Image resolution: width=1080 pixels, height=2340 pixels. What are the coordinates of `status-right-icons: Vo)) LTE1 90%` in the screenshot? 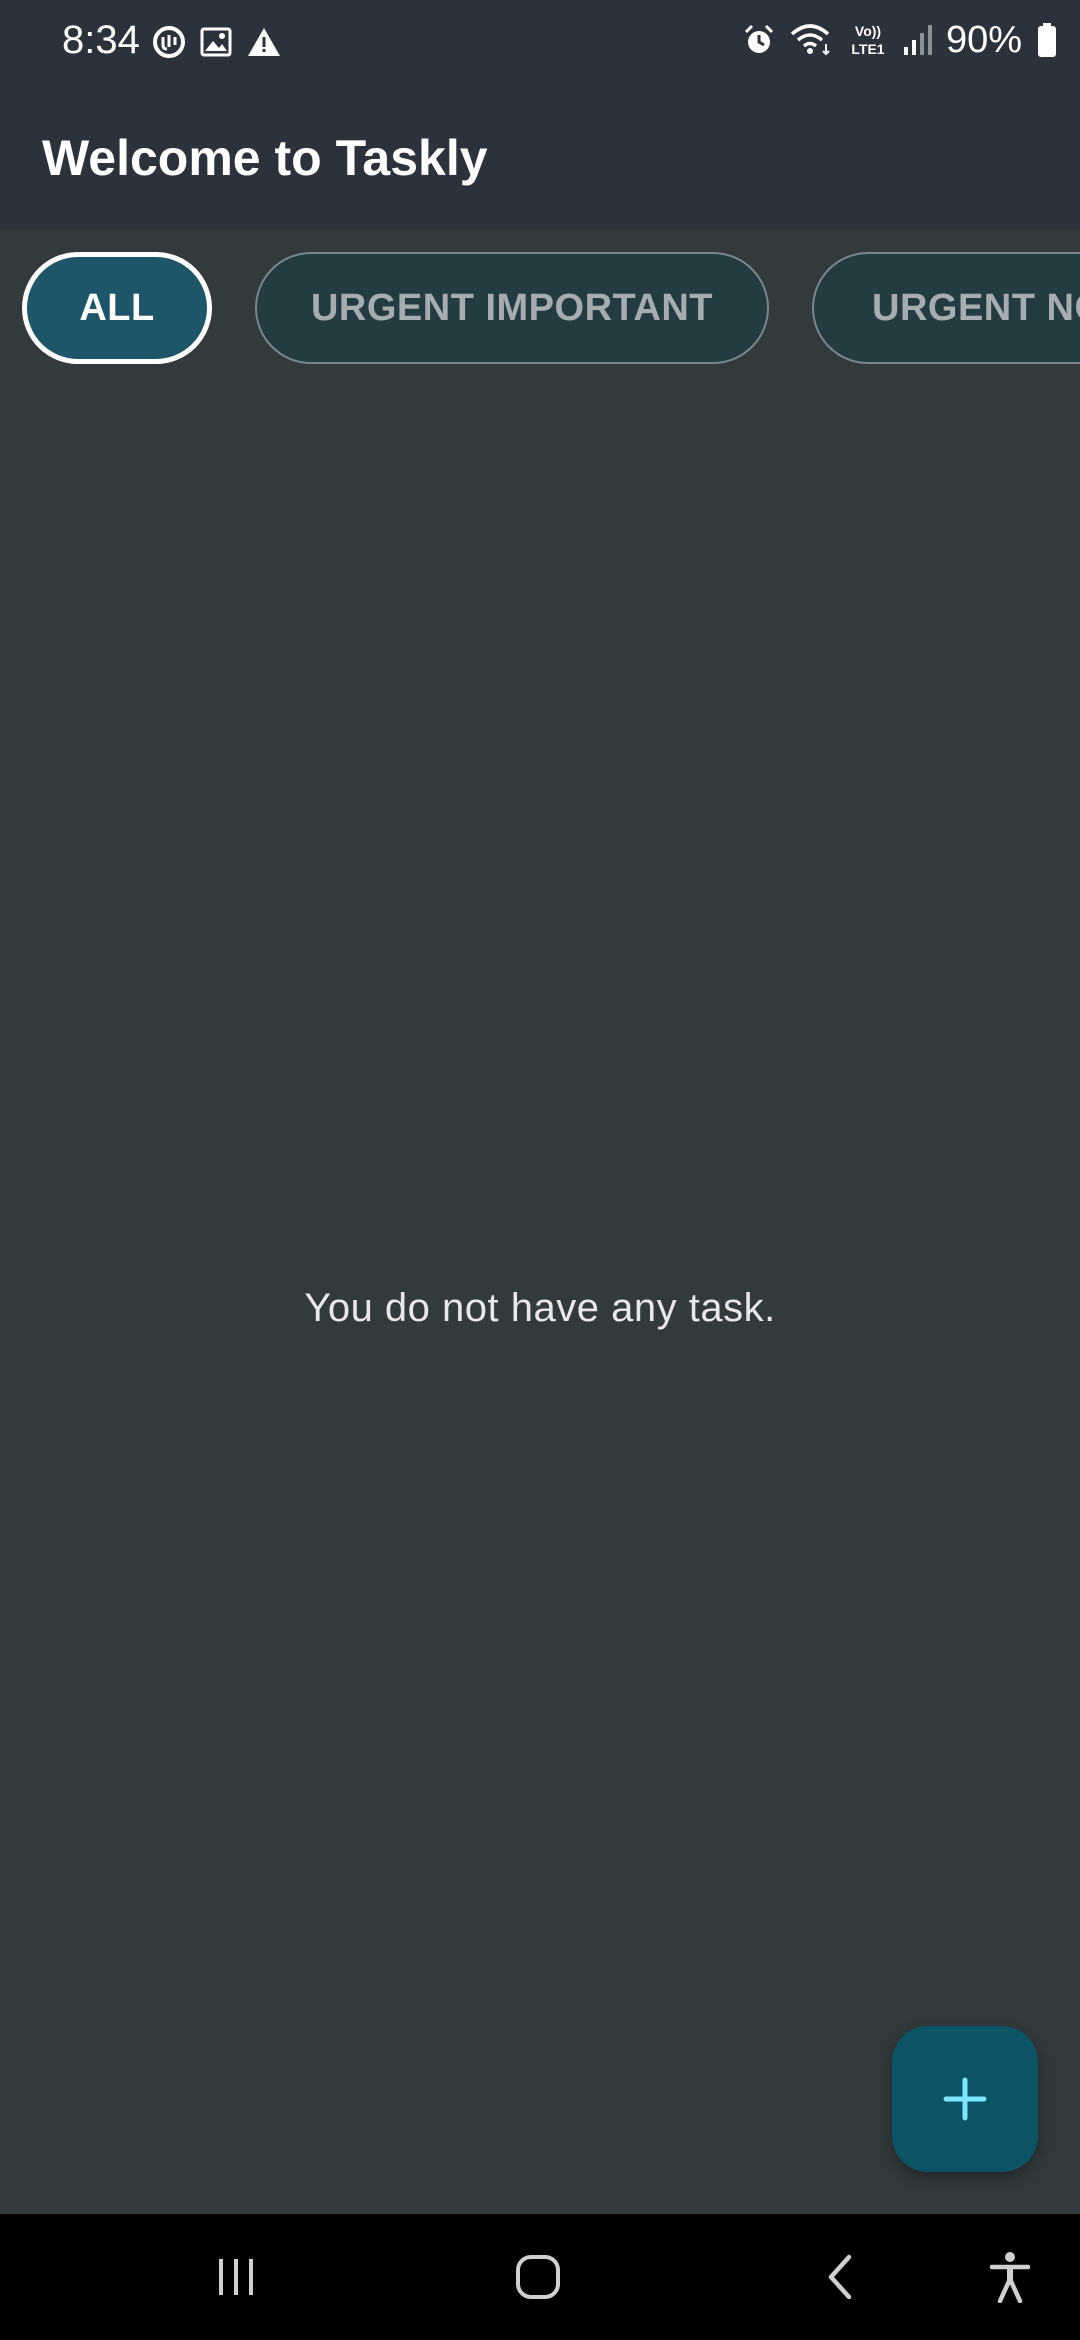 It's located at (900, 40).